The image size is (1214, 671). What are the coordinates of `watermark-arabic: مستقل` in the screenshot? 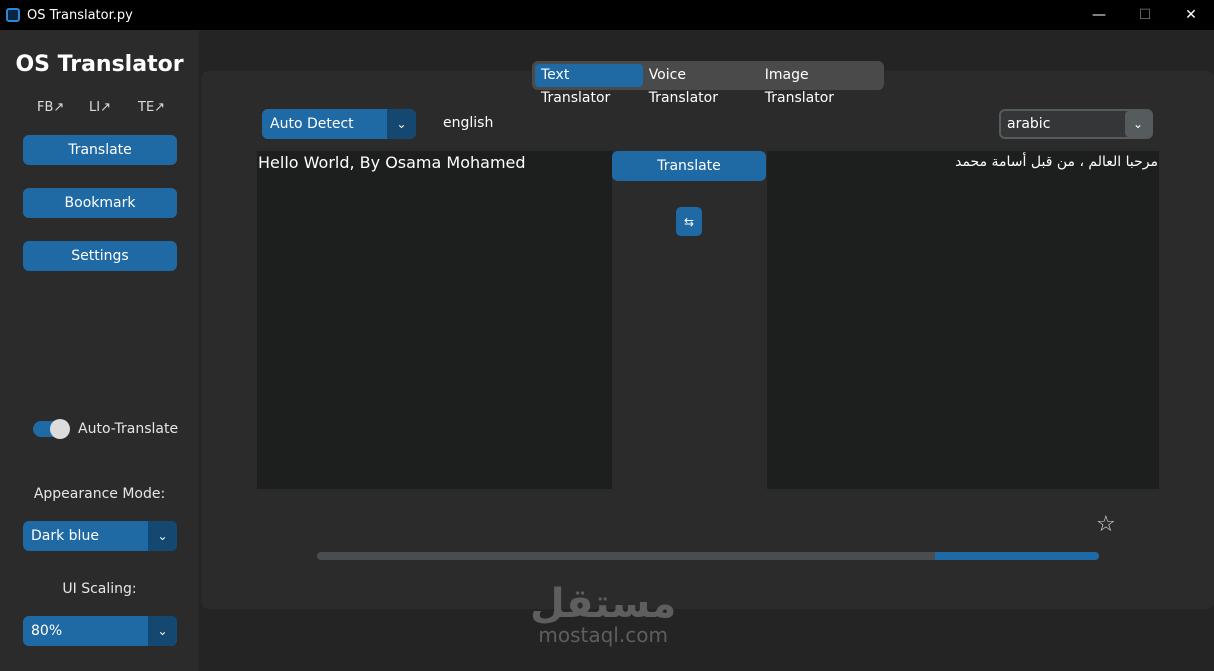 It's located at (603, 604).